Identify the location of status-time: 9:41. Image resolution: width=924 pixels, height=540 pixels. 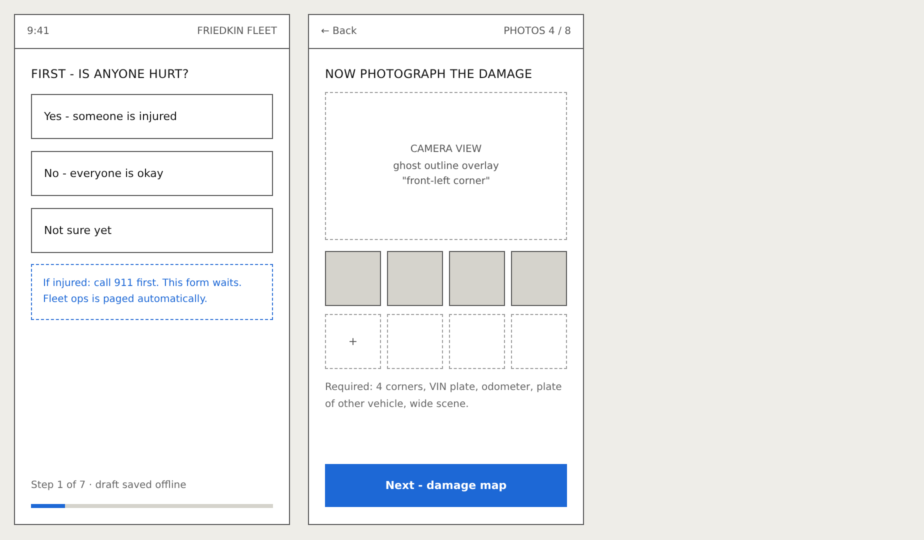
(38, 31).